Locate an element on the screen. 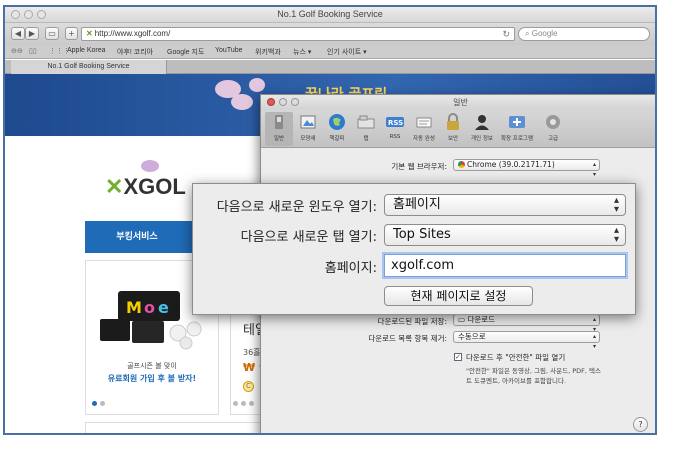 This screenshot has width=688, height=456. globe-icon is located at coordinates (337, 122).